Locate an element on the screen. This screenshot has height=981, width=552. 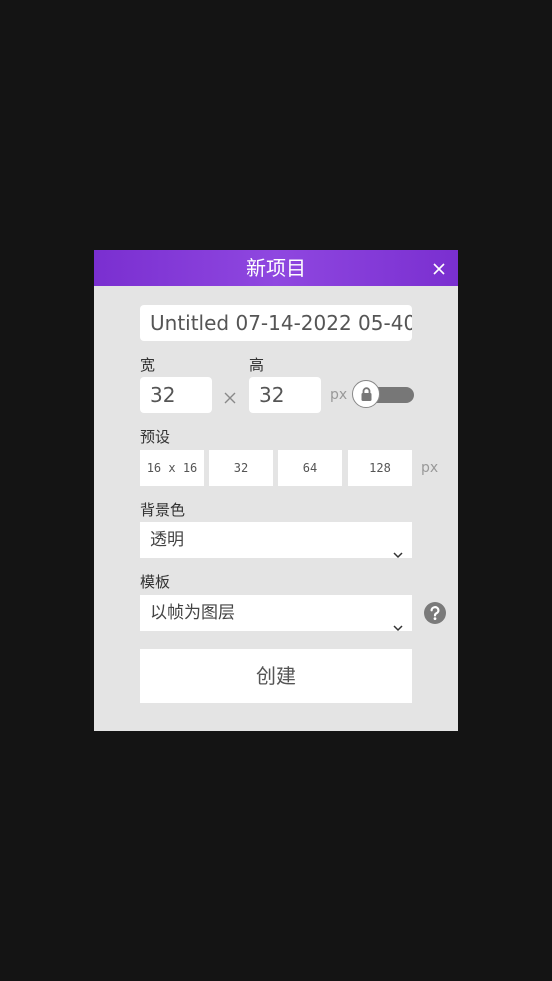
project-name-input: Untitled 07-14-2022 05-40- is located at coordinates (276, 323).